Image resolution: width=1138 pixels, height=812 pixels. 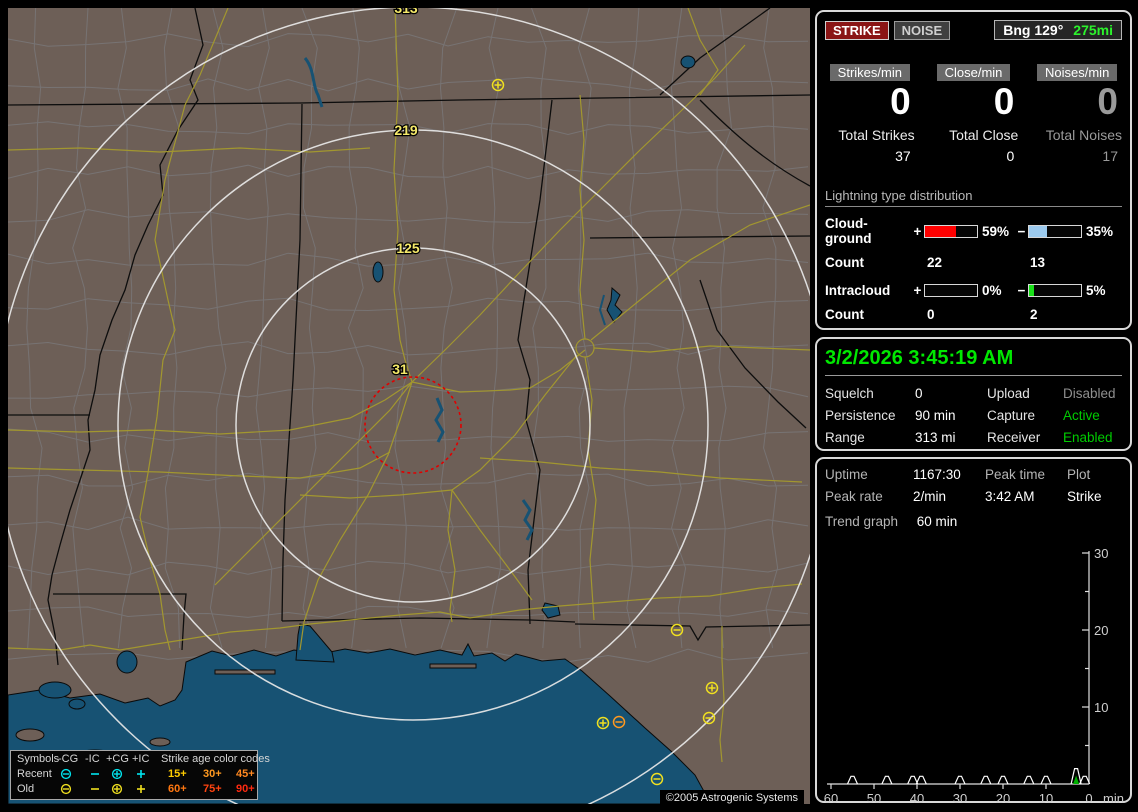 What do you see at coordinates (1101, 630) in the screenshot?
I see `y-tick-20: 20` at bounding box center [1101, 630].